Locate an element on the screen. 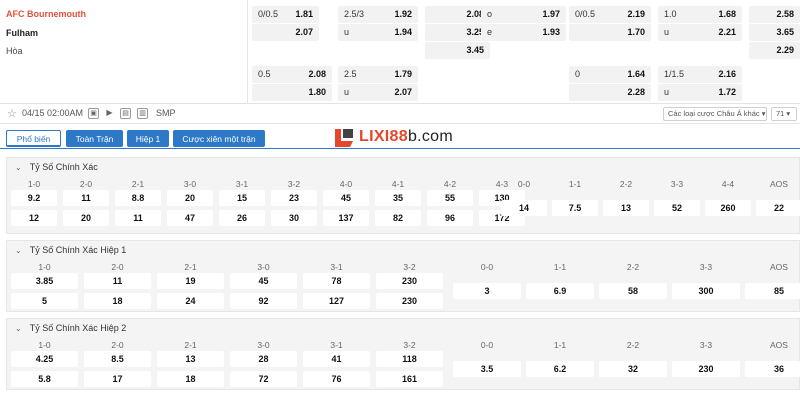 The height and width of the screenshot is (400, 800). draw-score-odds-cell: 13 is located at coordinates (626, 208).